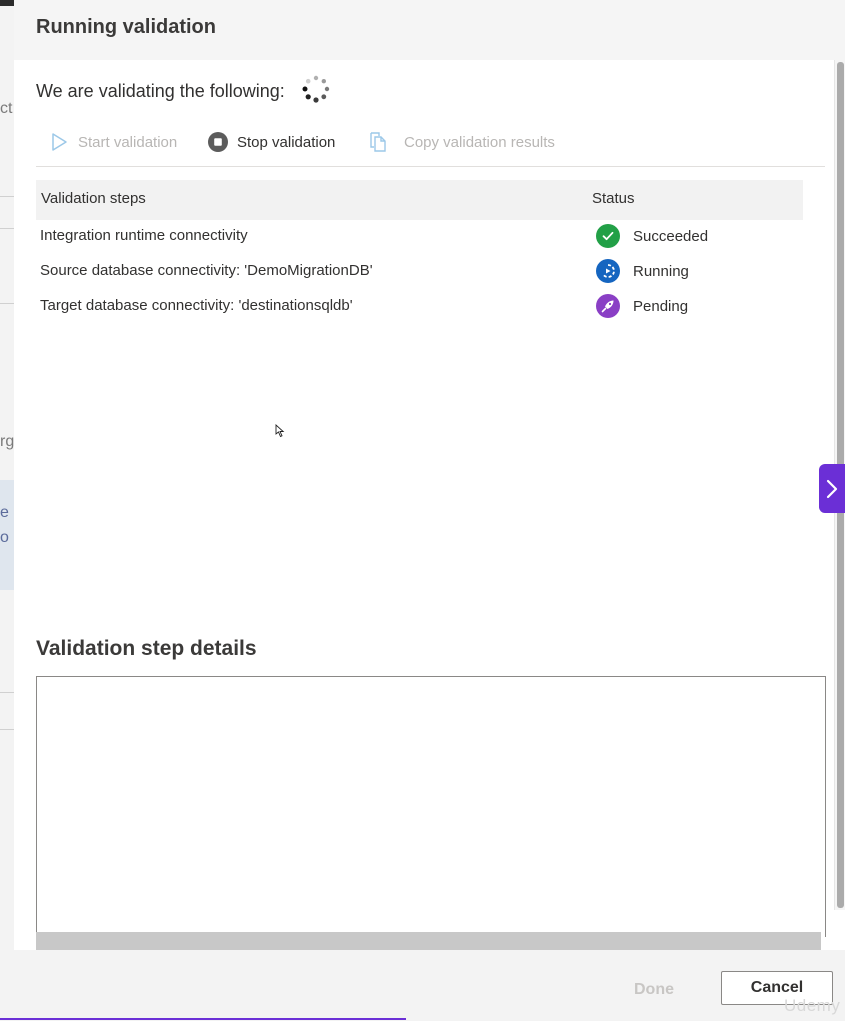 Image resolution: width=845 pixels, height=1021 pixels. Describe the element at coordinates (160, 91) in the screenshot. I see `intro-text: We are validating the following:` at that location.